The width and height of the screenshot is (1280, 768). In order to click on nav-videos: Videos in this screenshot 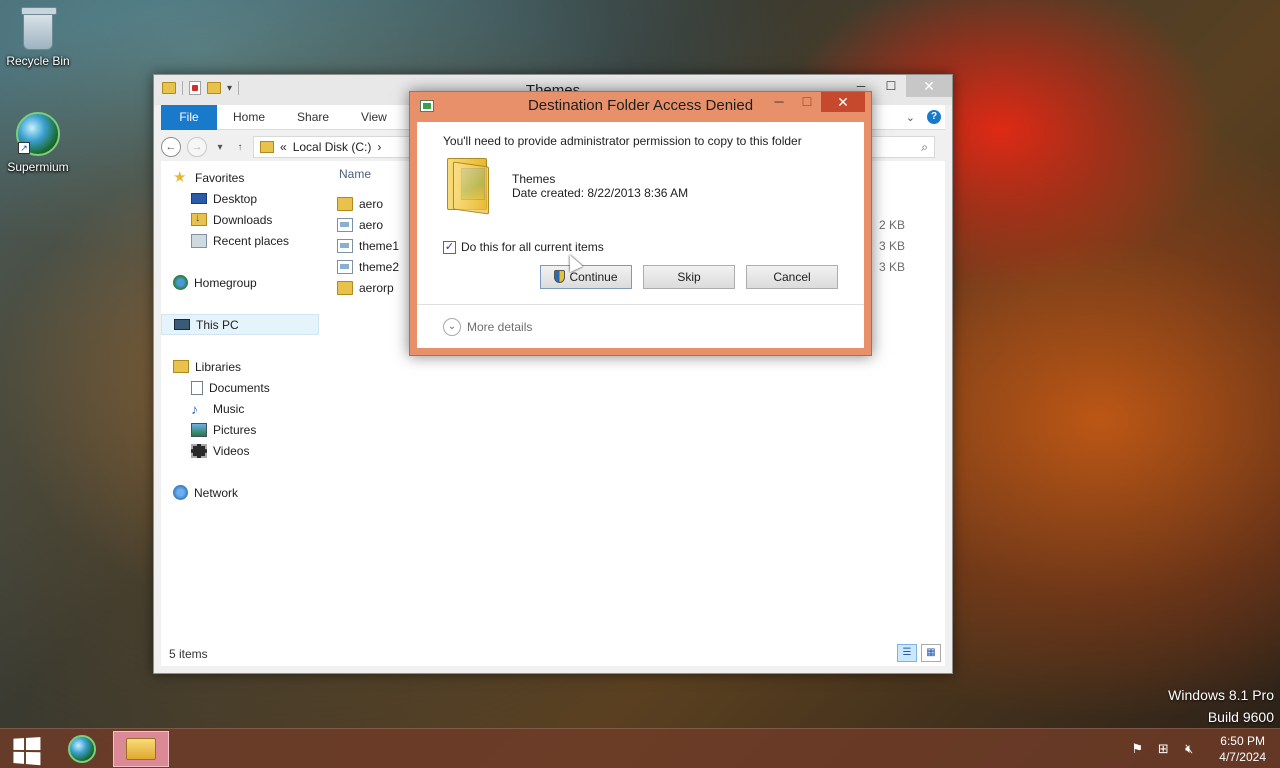, I will do `click(240, 450)`.